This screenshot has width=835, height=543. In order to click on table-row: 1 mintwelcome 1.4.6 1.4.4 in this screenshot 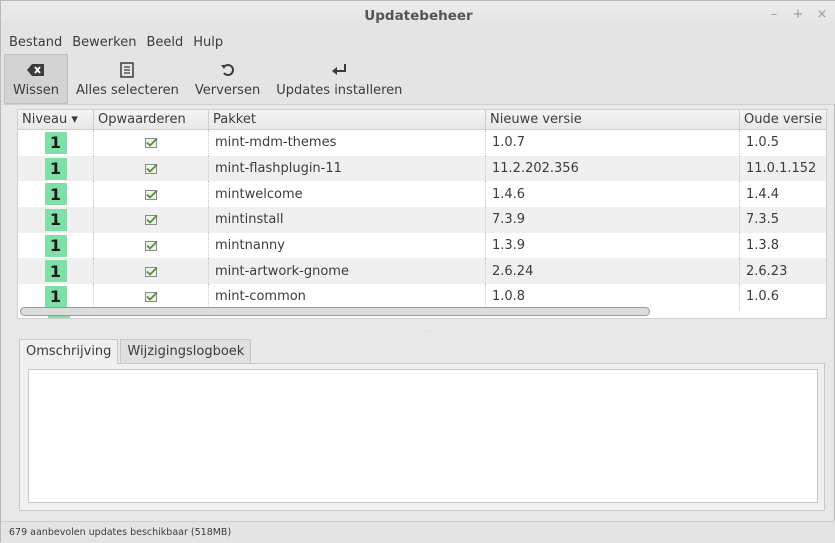, I will do `click(422, 194)`.